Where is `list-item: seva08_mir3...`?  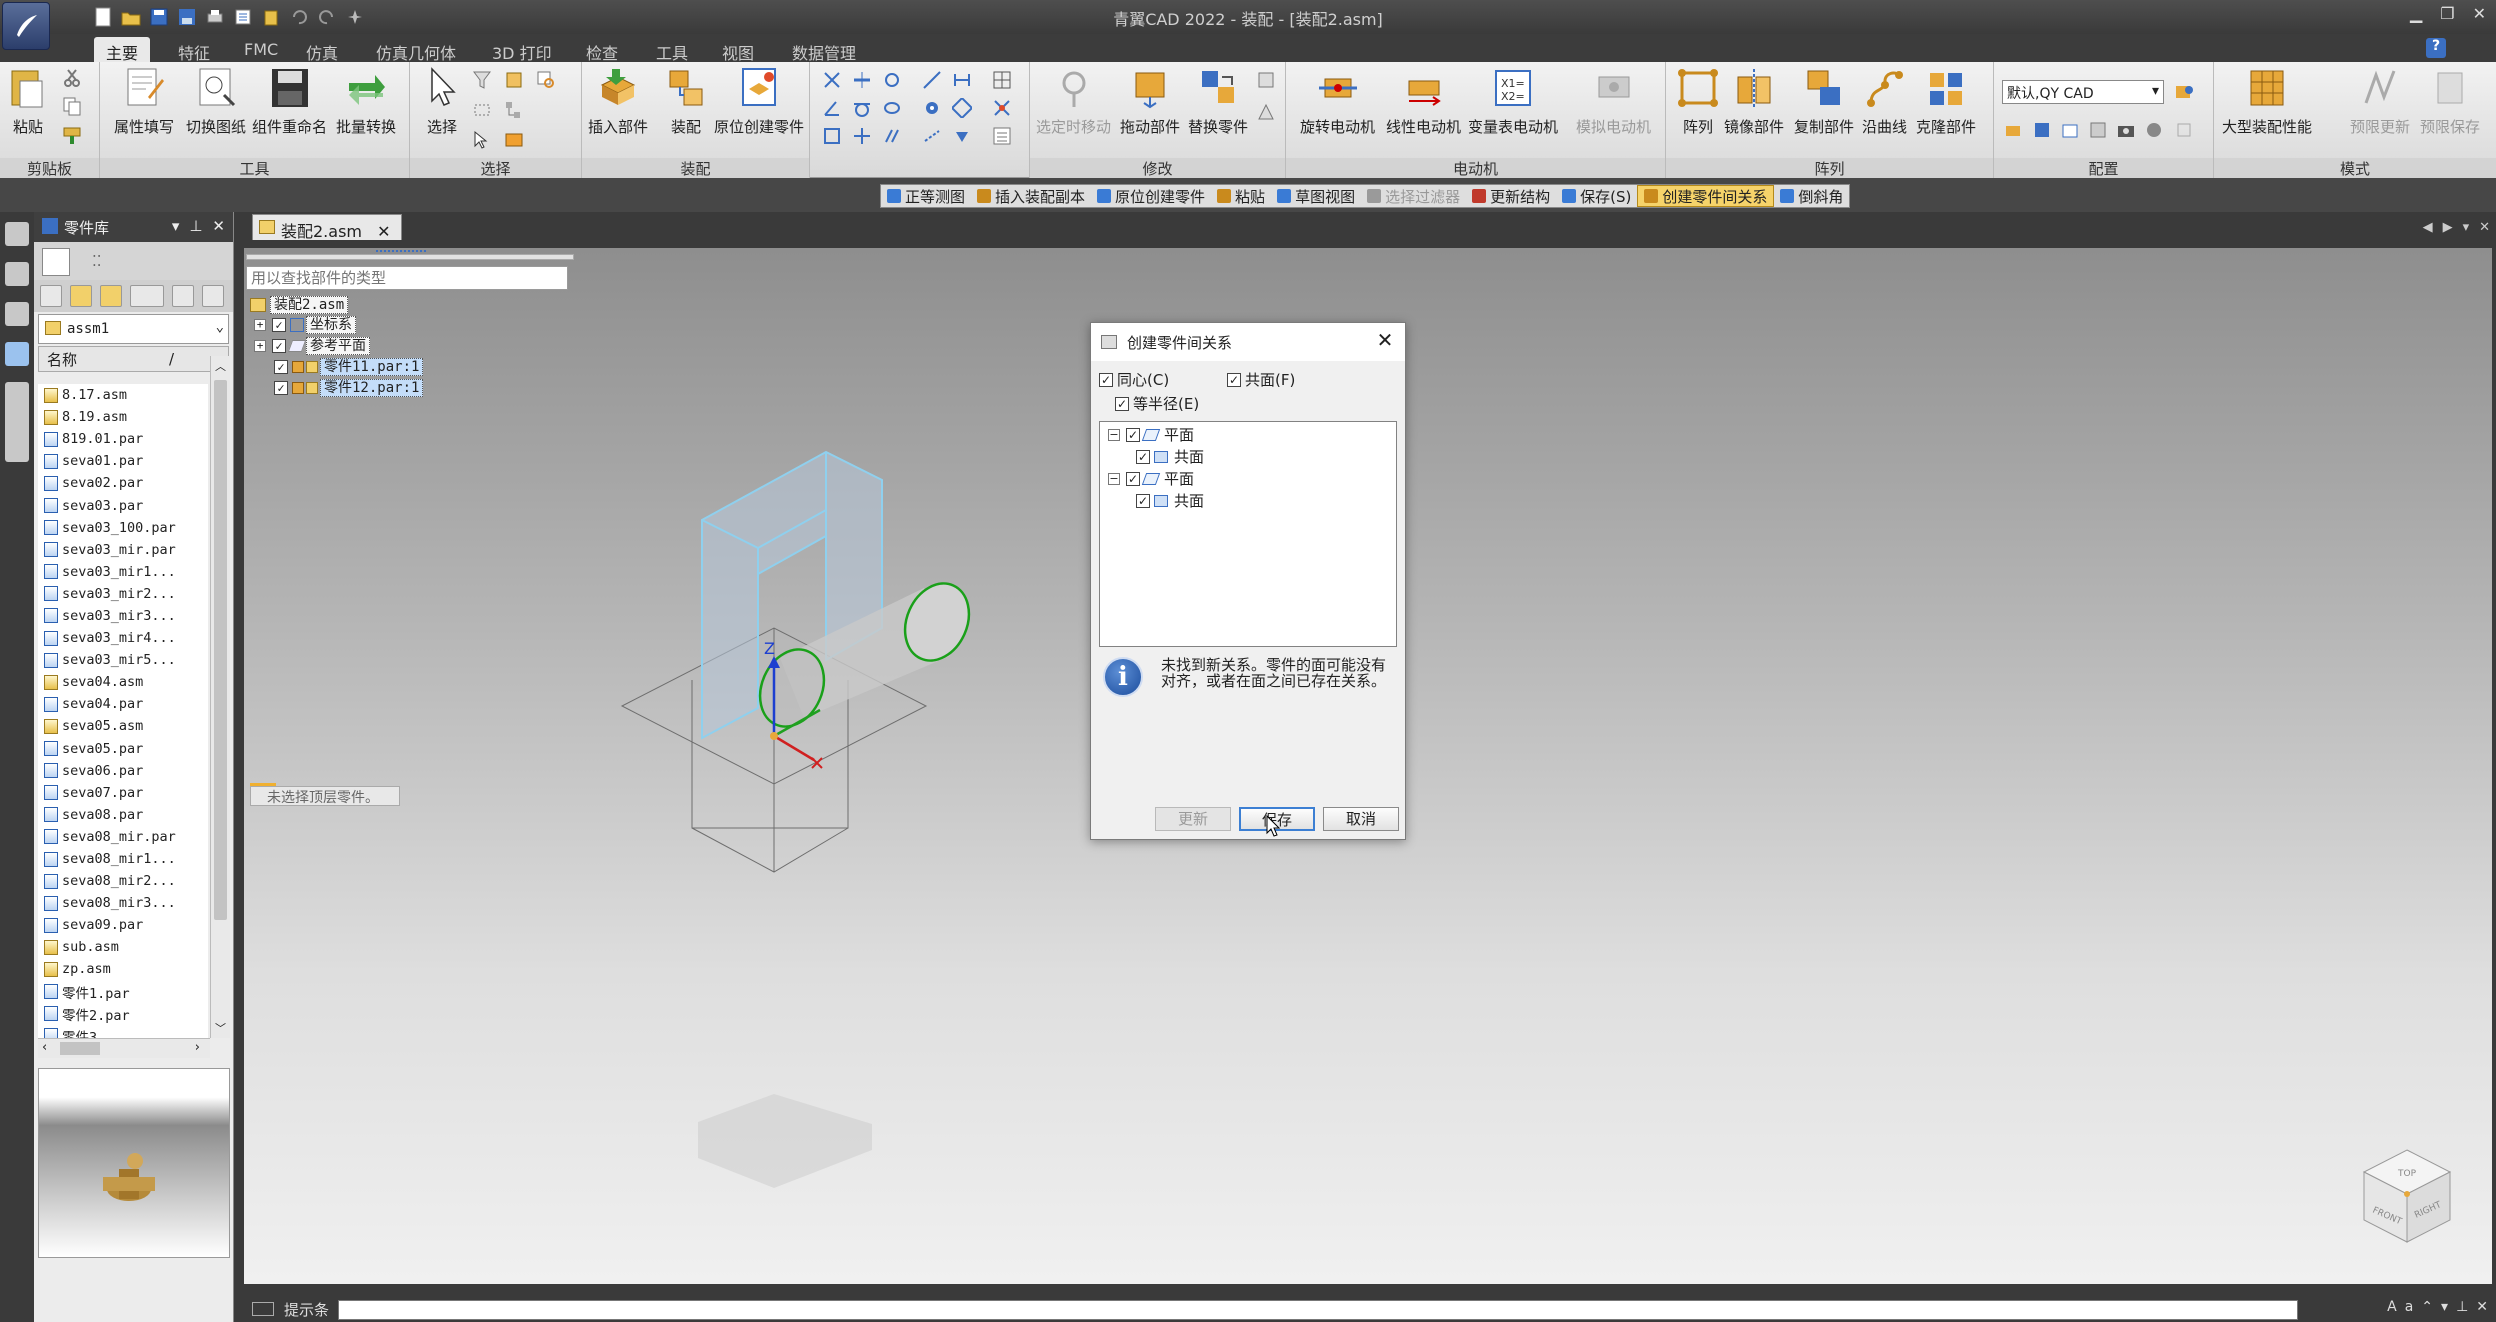 list-item: seva08_mir3... is located at coordinates (123, 903).